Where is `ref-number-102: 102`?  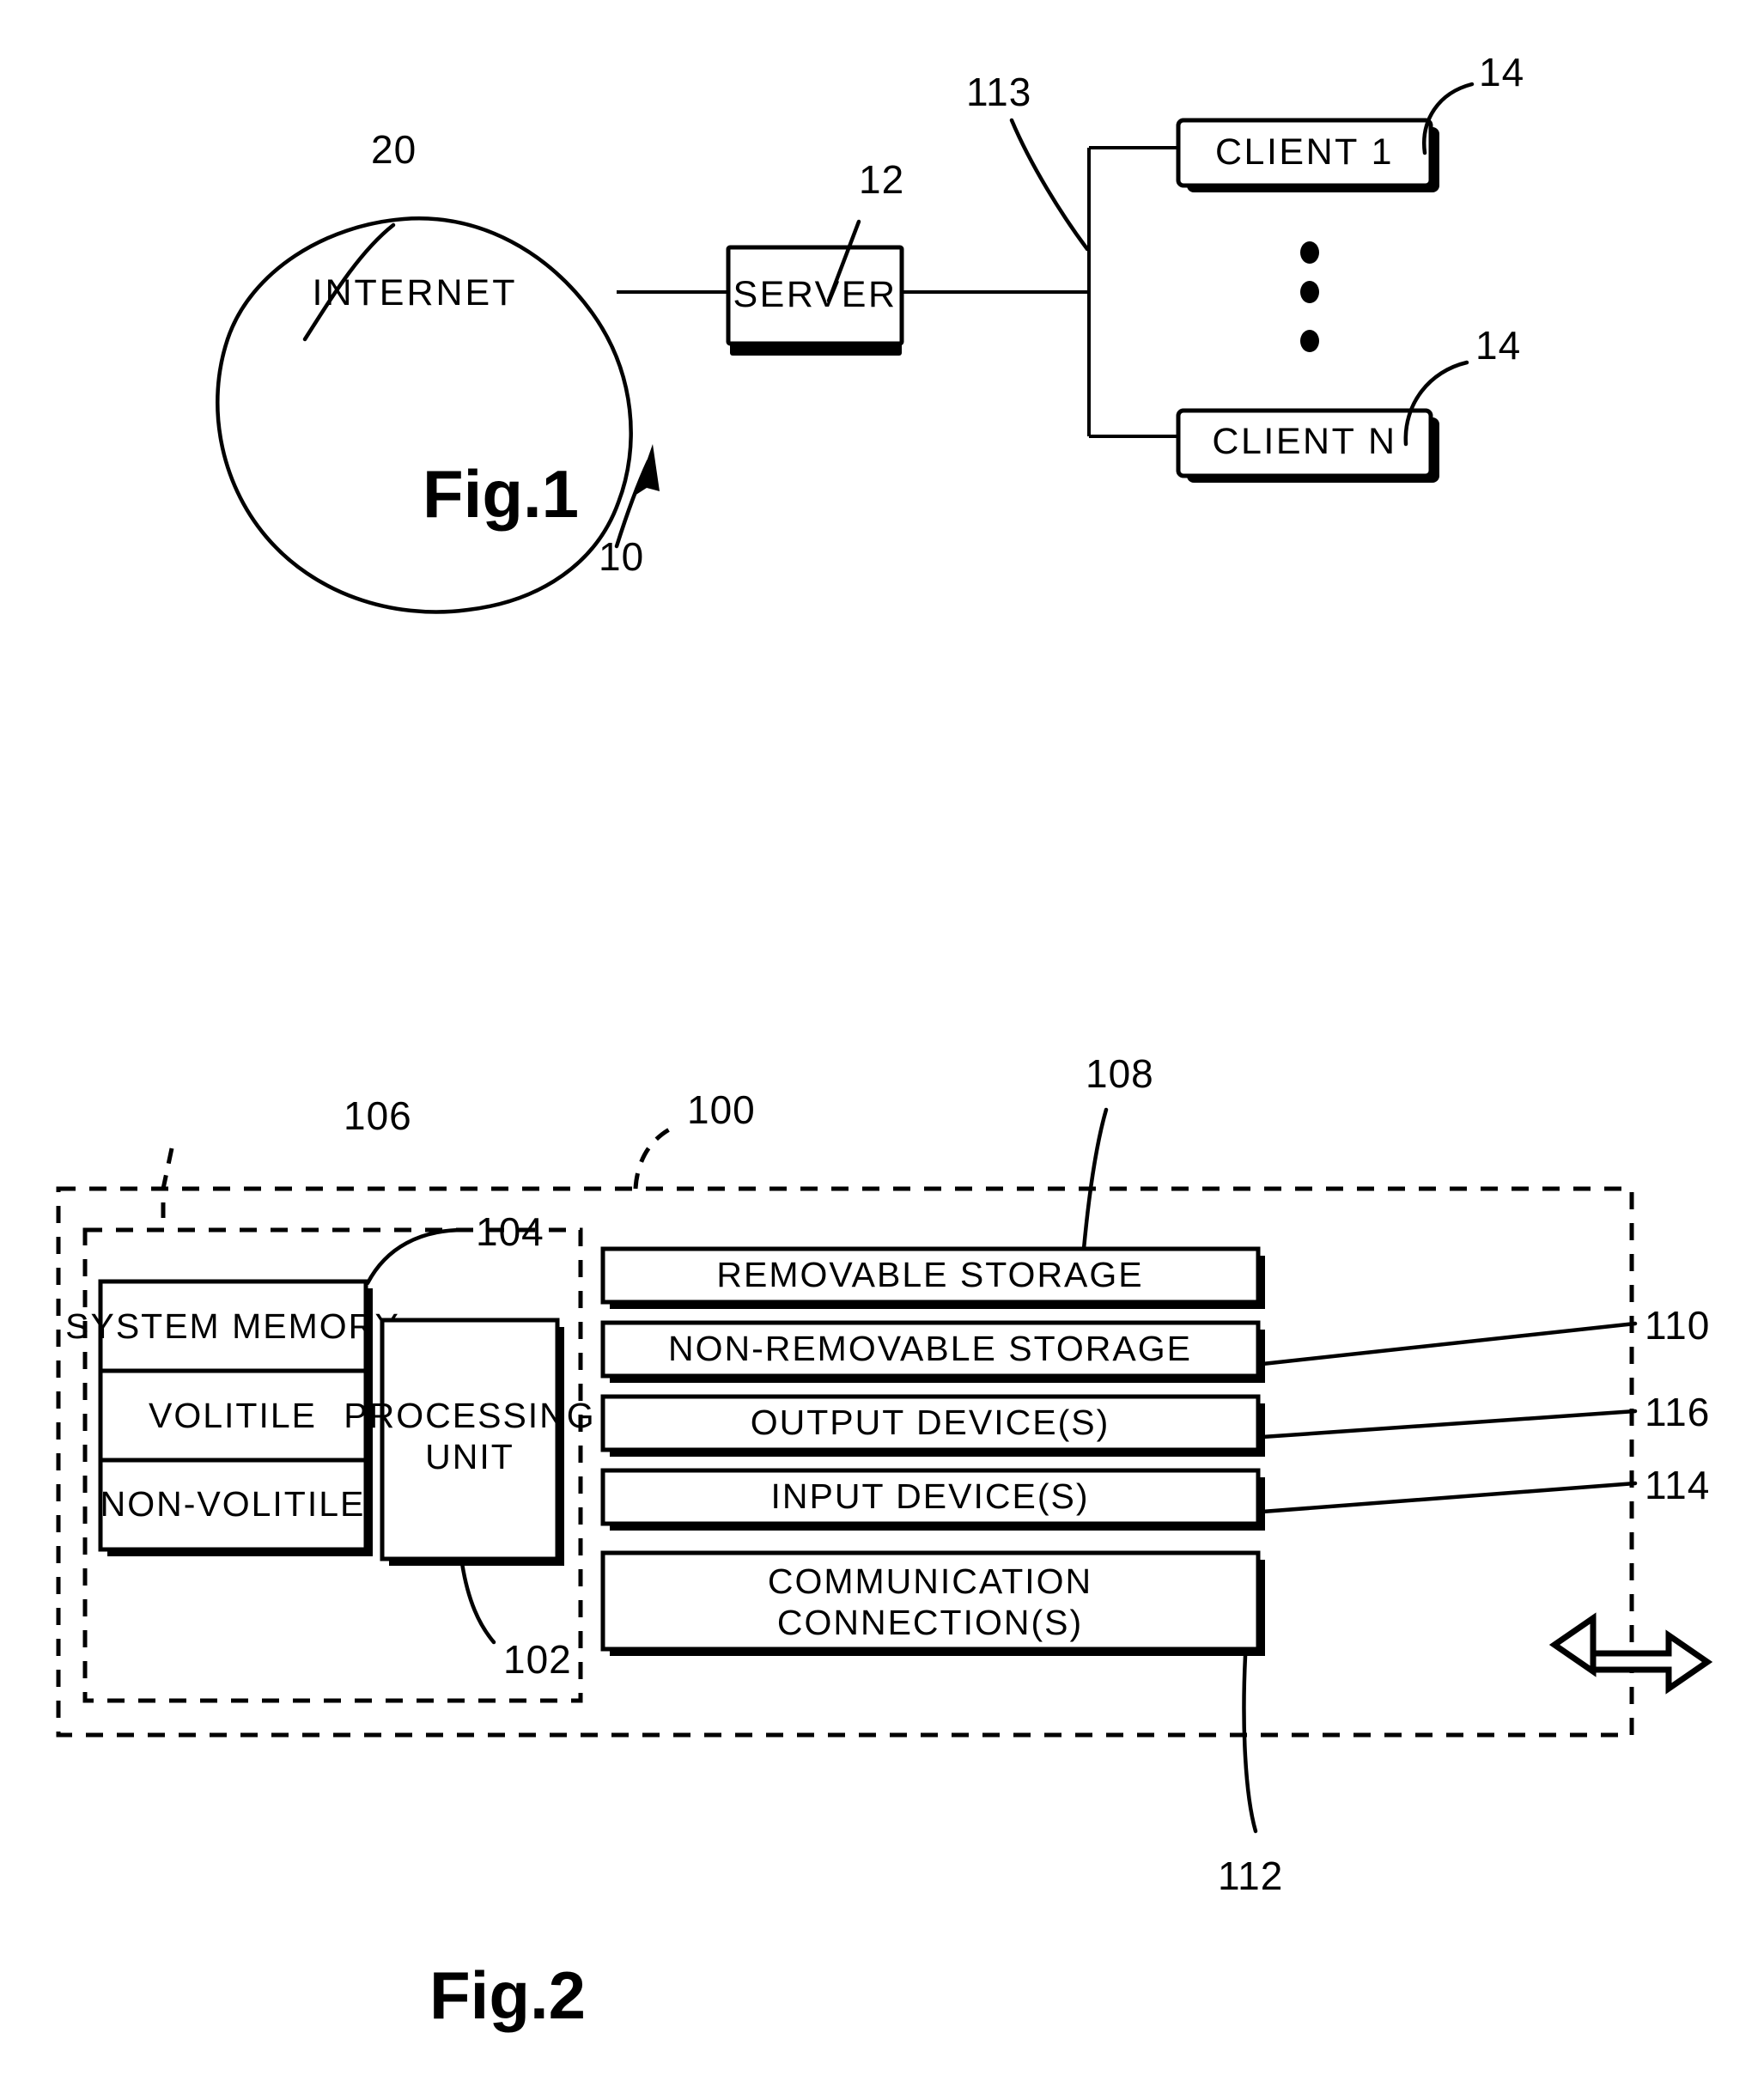
ref-number-102: 102 is located at coordinates (537, 1660).